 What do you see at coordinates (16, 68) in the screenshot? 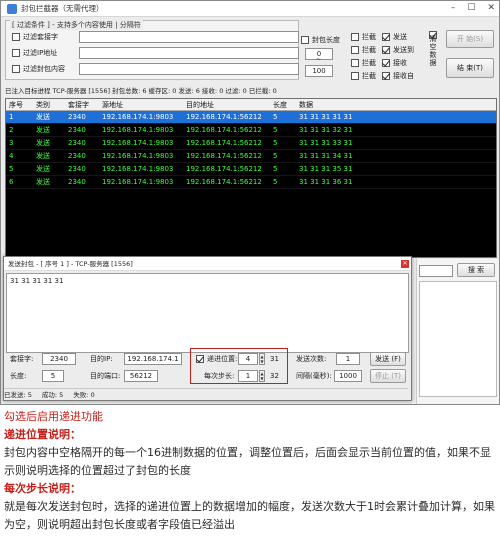
I see `filter-content-checkbox` at bounding box center [16, 68].